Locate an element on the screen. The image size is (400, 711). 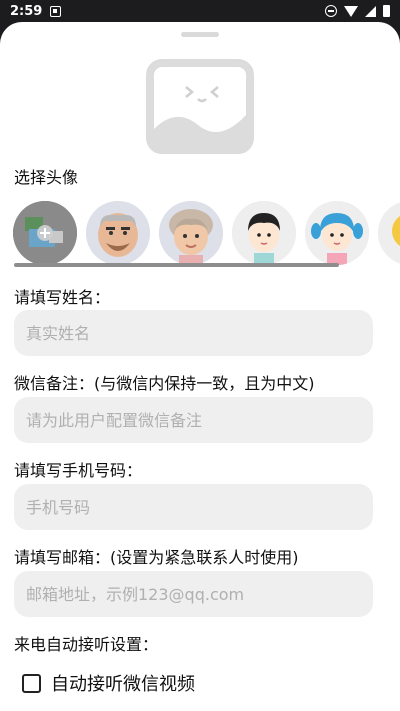
avatar-boy is located at coordinates (264, 233).